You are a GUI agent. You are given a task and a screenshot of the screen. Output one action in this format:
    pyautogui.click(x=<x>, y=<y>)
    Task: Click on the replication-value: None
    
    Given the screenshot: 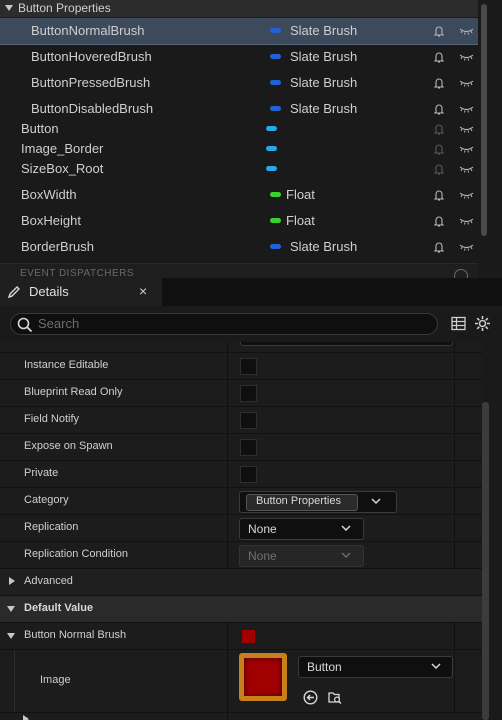 What is the action you would take?
    pyautogui.click(x=262, y=529)
    